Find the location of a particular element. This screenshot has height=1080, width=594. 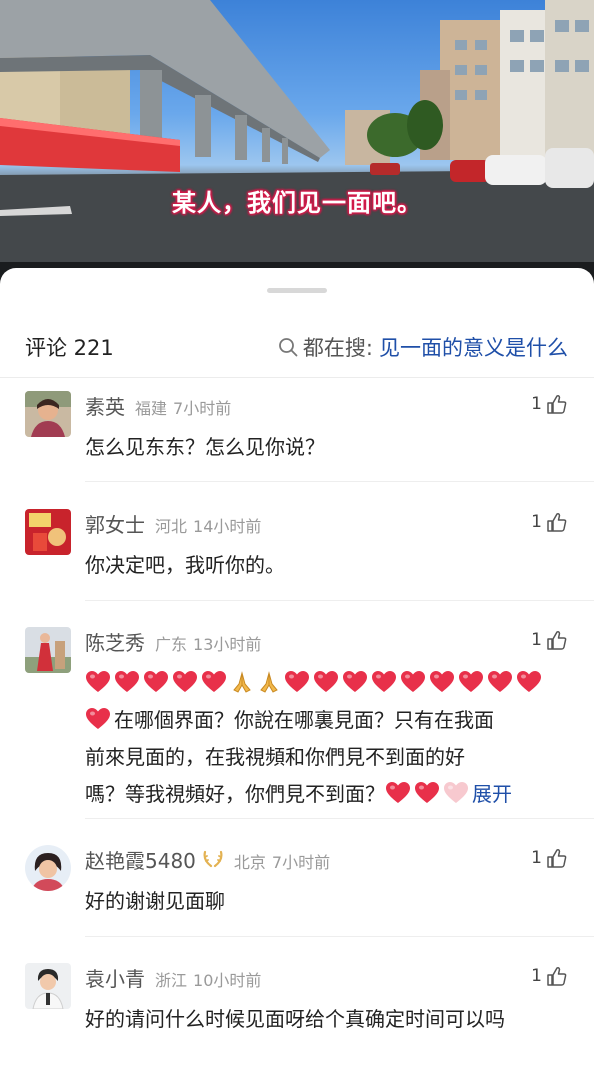

comment-author: 素英 is located at coordinates (105, 405).